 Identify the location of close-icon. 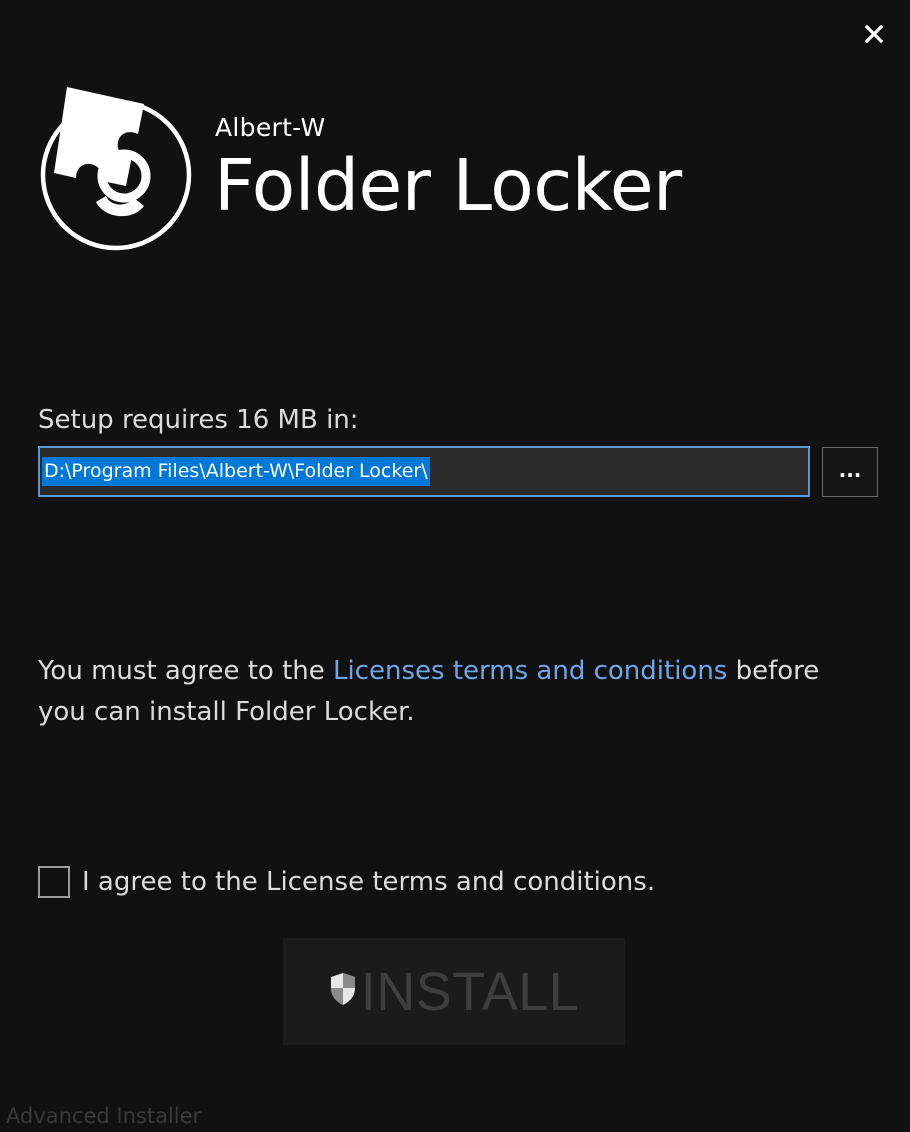
(874, 34).